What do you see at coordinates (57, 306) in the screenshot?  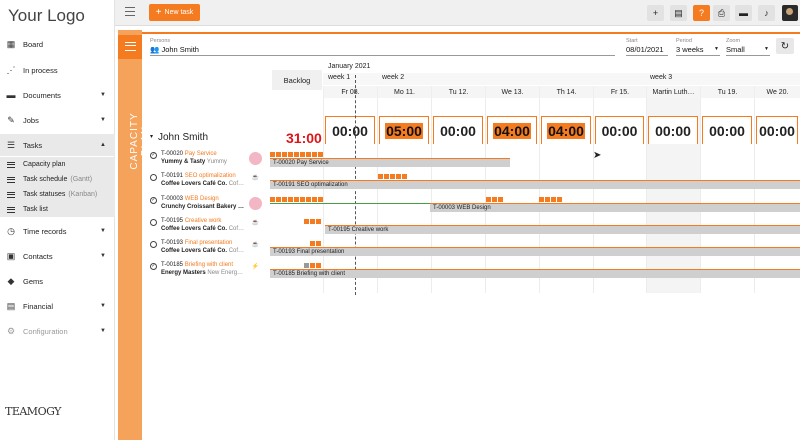 I see `sidebar-item-financial: ▤ Financial ▼` at bounding box center [57, 306].